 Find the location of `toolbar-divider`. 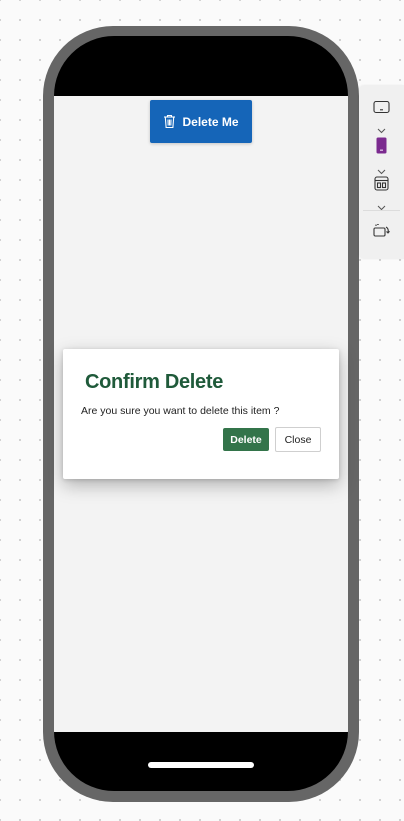

toolbar-divider is located at coordinates (381, 210).